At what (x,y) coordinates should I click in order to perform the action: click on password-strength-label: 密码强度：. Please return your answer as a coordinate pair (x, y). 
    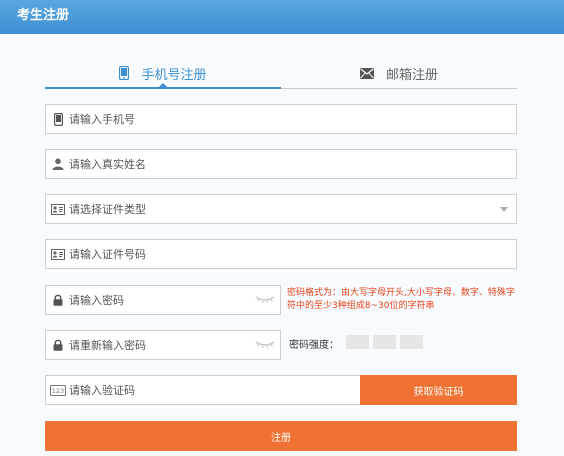
    Looking at the image, I should click on (314, 345).